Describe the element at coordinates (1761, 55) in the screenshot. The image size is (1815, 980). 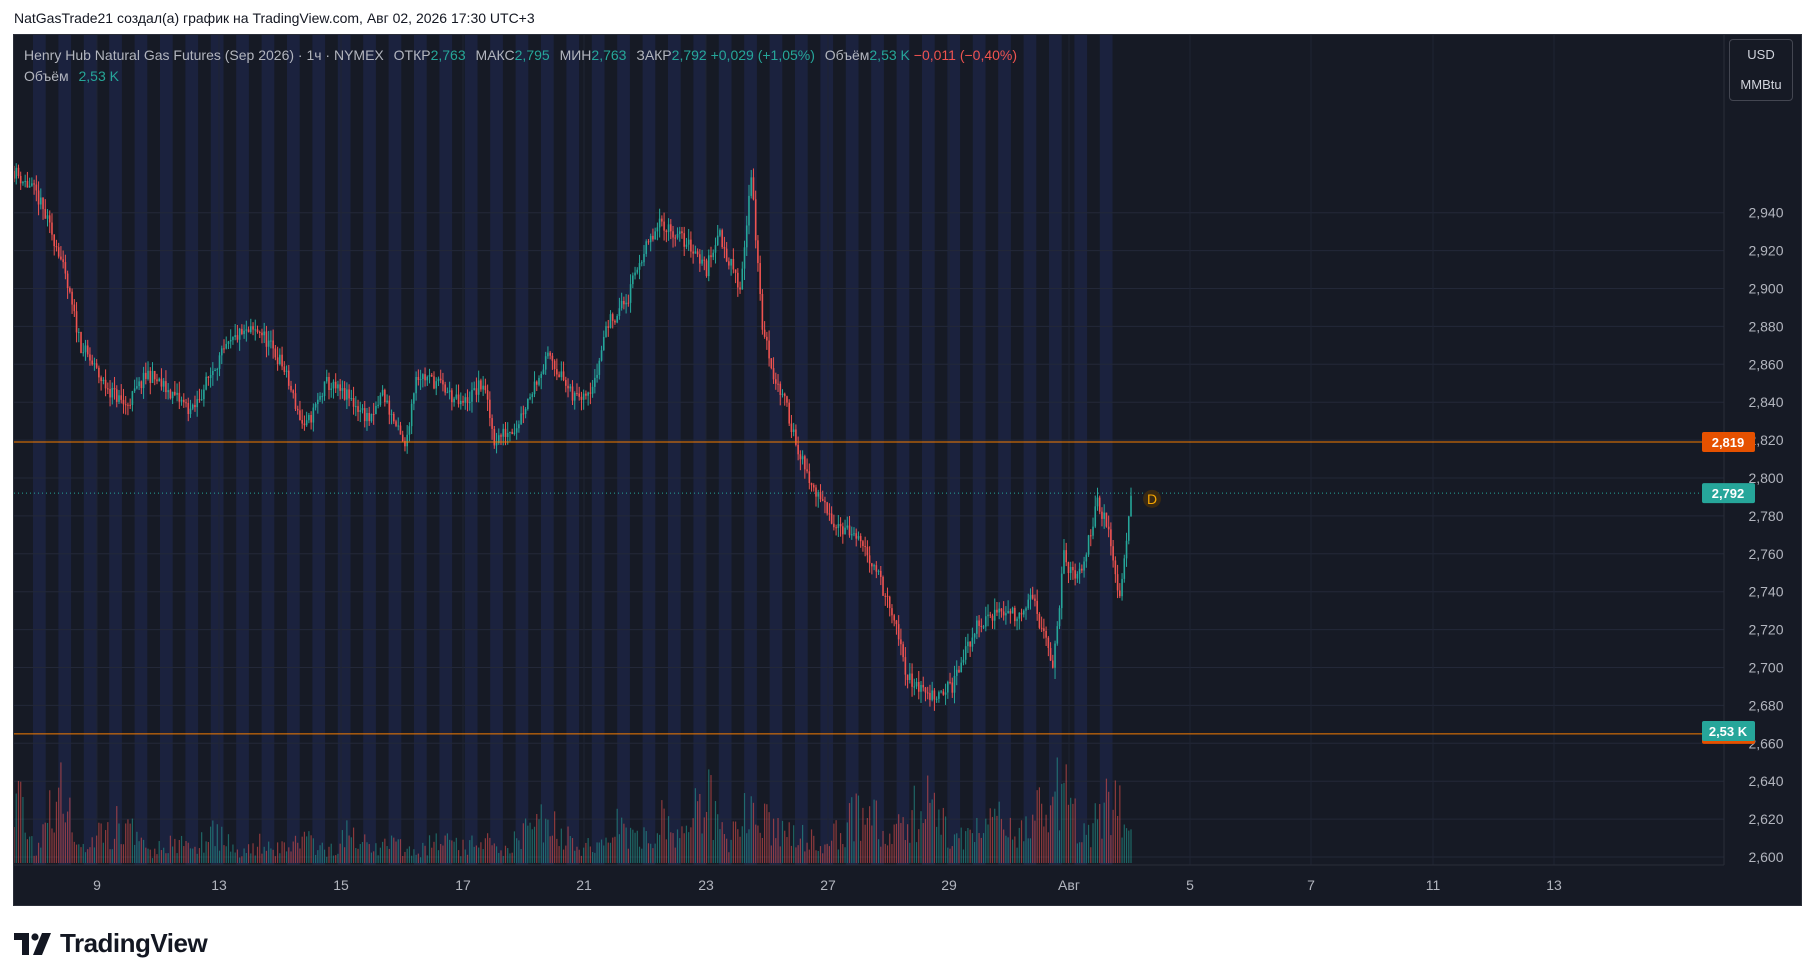
I see `currency-label: USD` at that location.